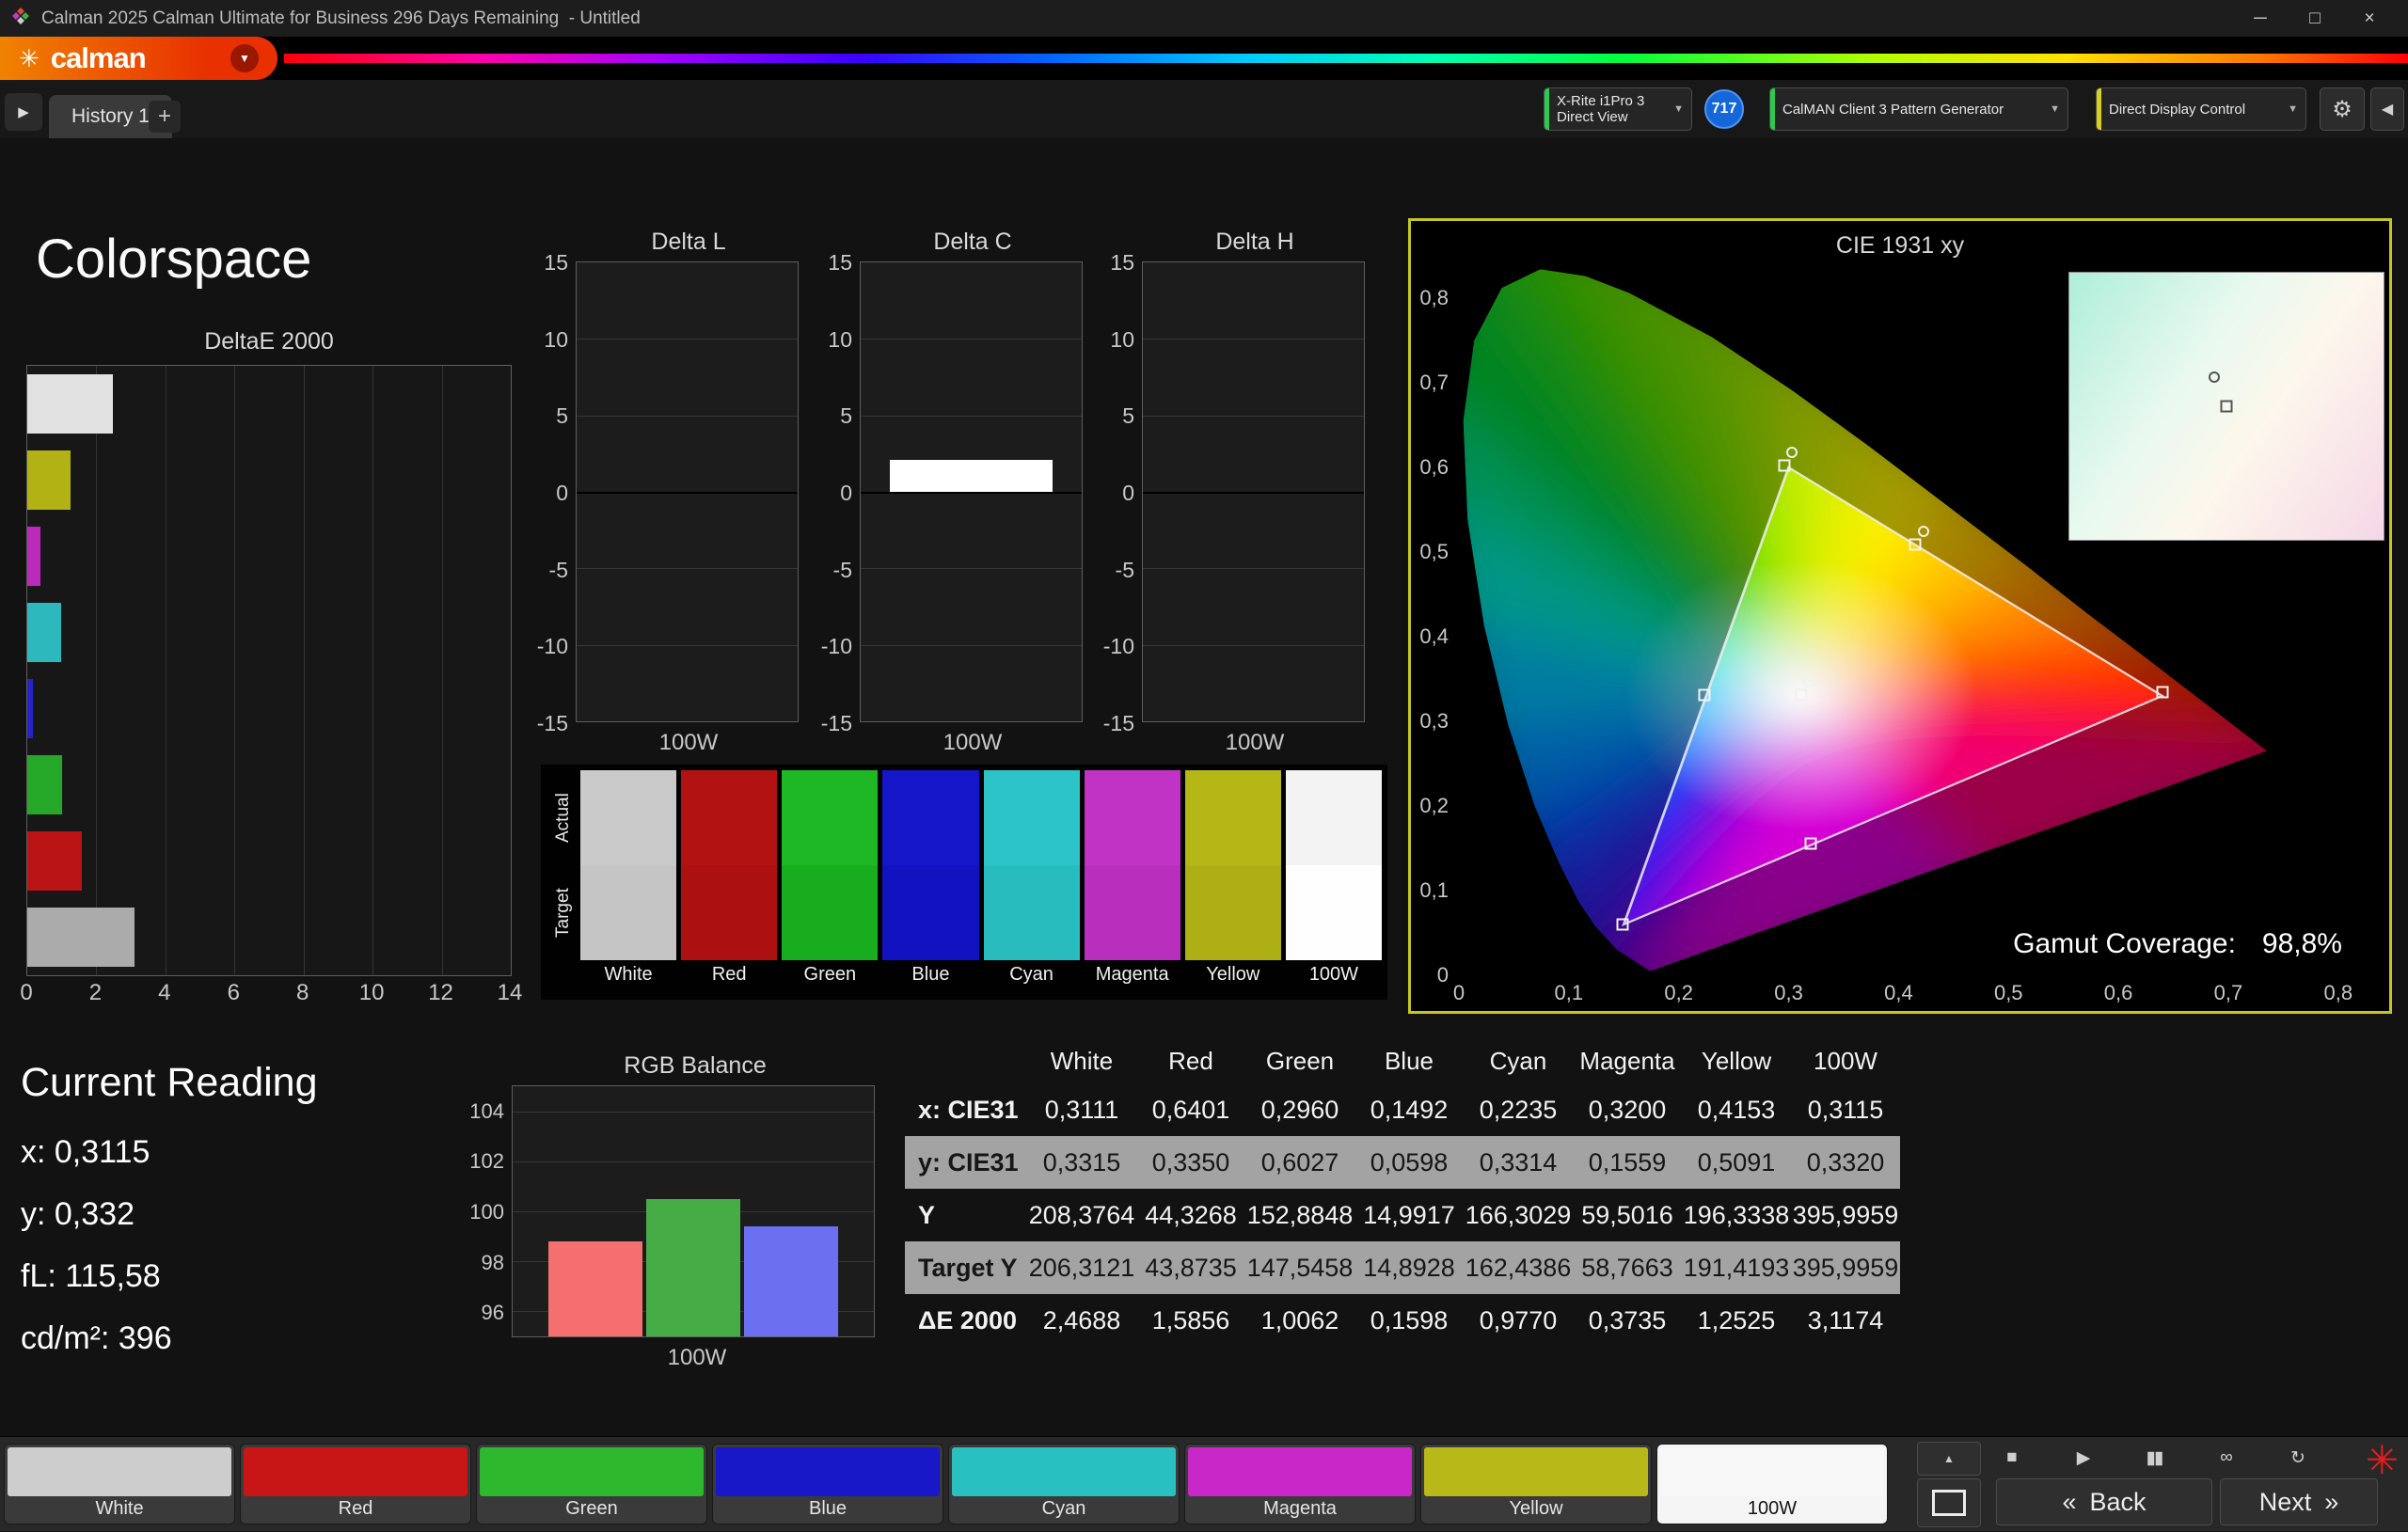  I want to click on minimize-button: ─, so click(2261, 18).